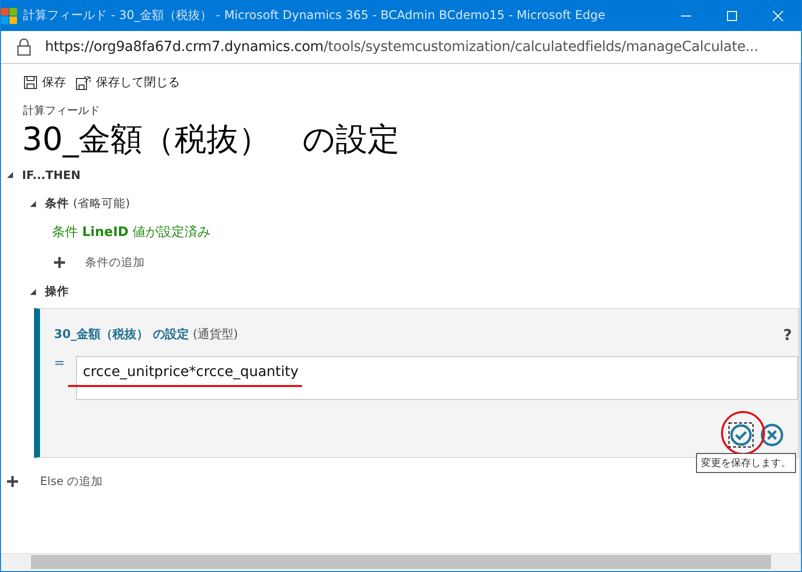  I want to click on horizontal-scrollbar, so click(401, 561).